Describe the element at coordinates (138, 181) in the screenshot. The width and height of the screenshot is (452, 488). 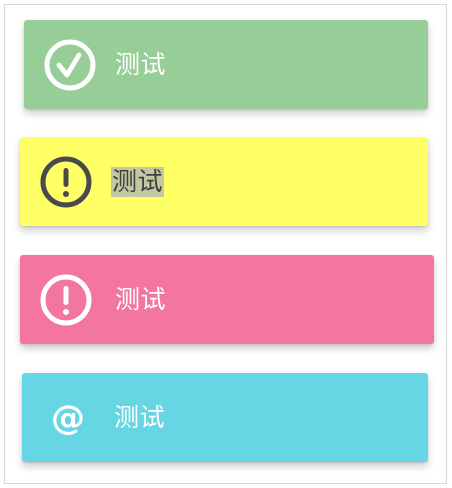
I see `warning-alert-text: 测试` at that location.